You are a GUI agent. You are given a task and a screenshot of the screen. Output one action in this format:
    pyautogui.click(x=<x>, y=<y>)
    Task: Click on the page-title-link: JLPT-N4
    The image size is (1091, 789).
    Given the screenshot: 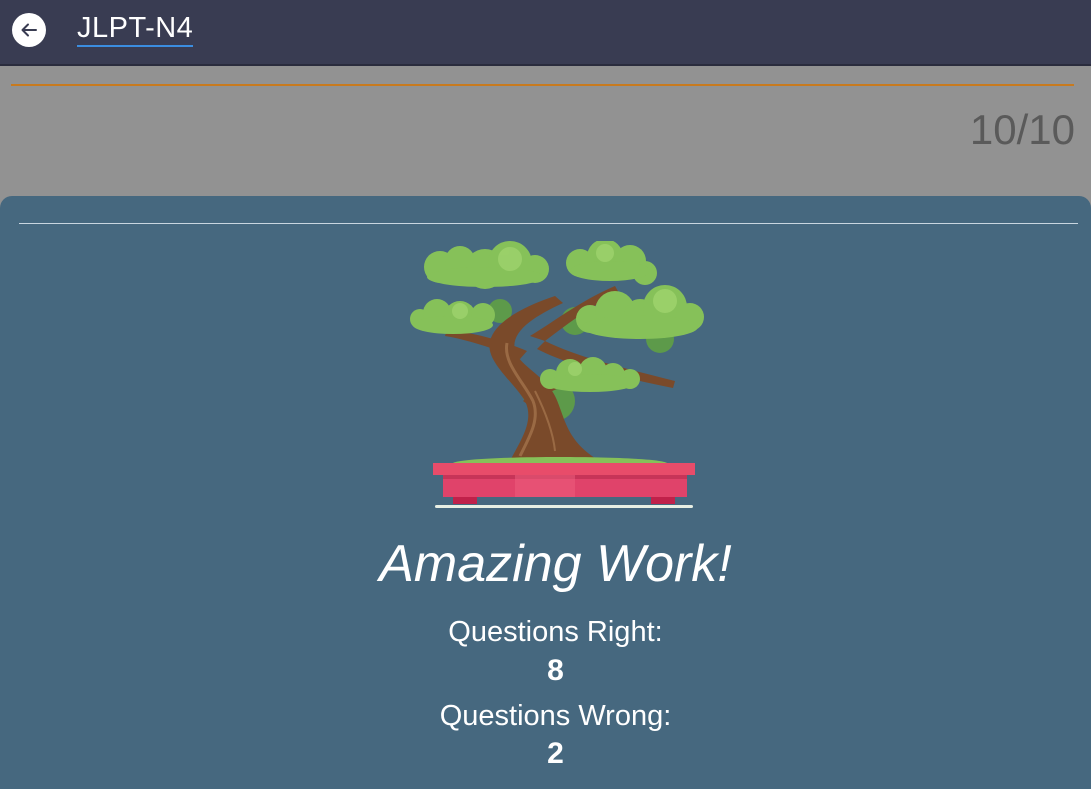 What is the action you would take?
    pyautogui.click(x=135, y=29)
    